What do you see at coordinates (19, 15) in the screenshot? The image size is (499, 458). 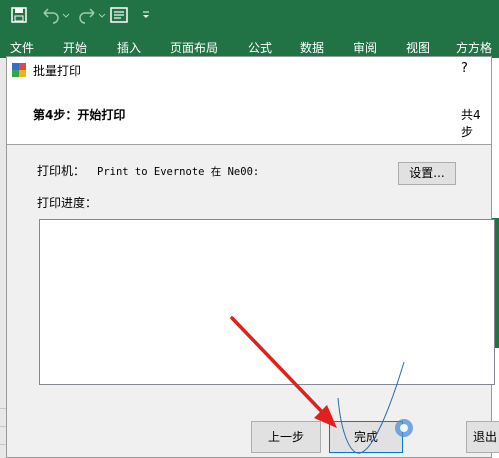 I see `save-icon` at bounding box center [19, 15].